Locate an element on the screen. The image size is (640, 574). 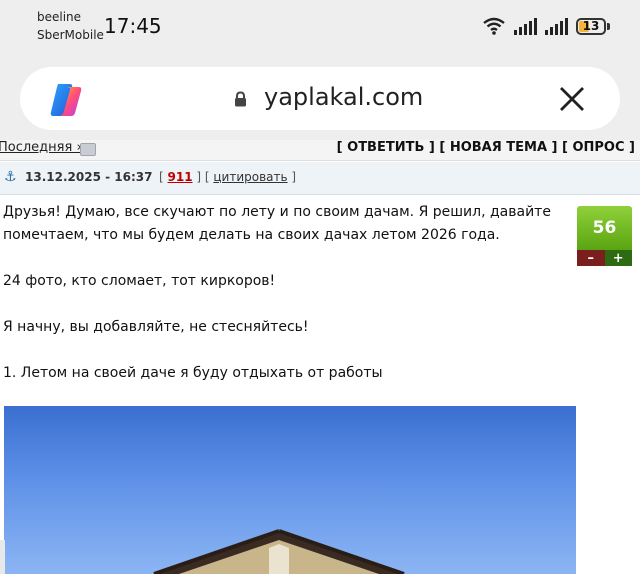
browser-toolbar: yaplakal.com is located at coordinates (320, 98).